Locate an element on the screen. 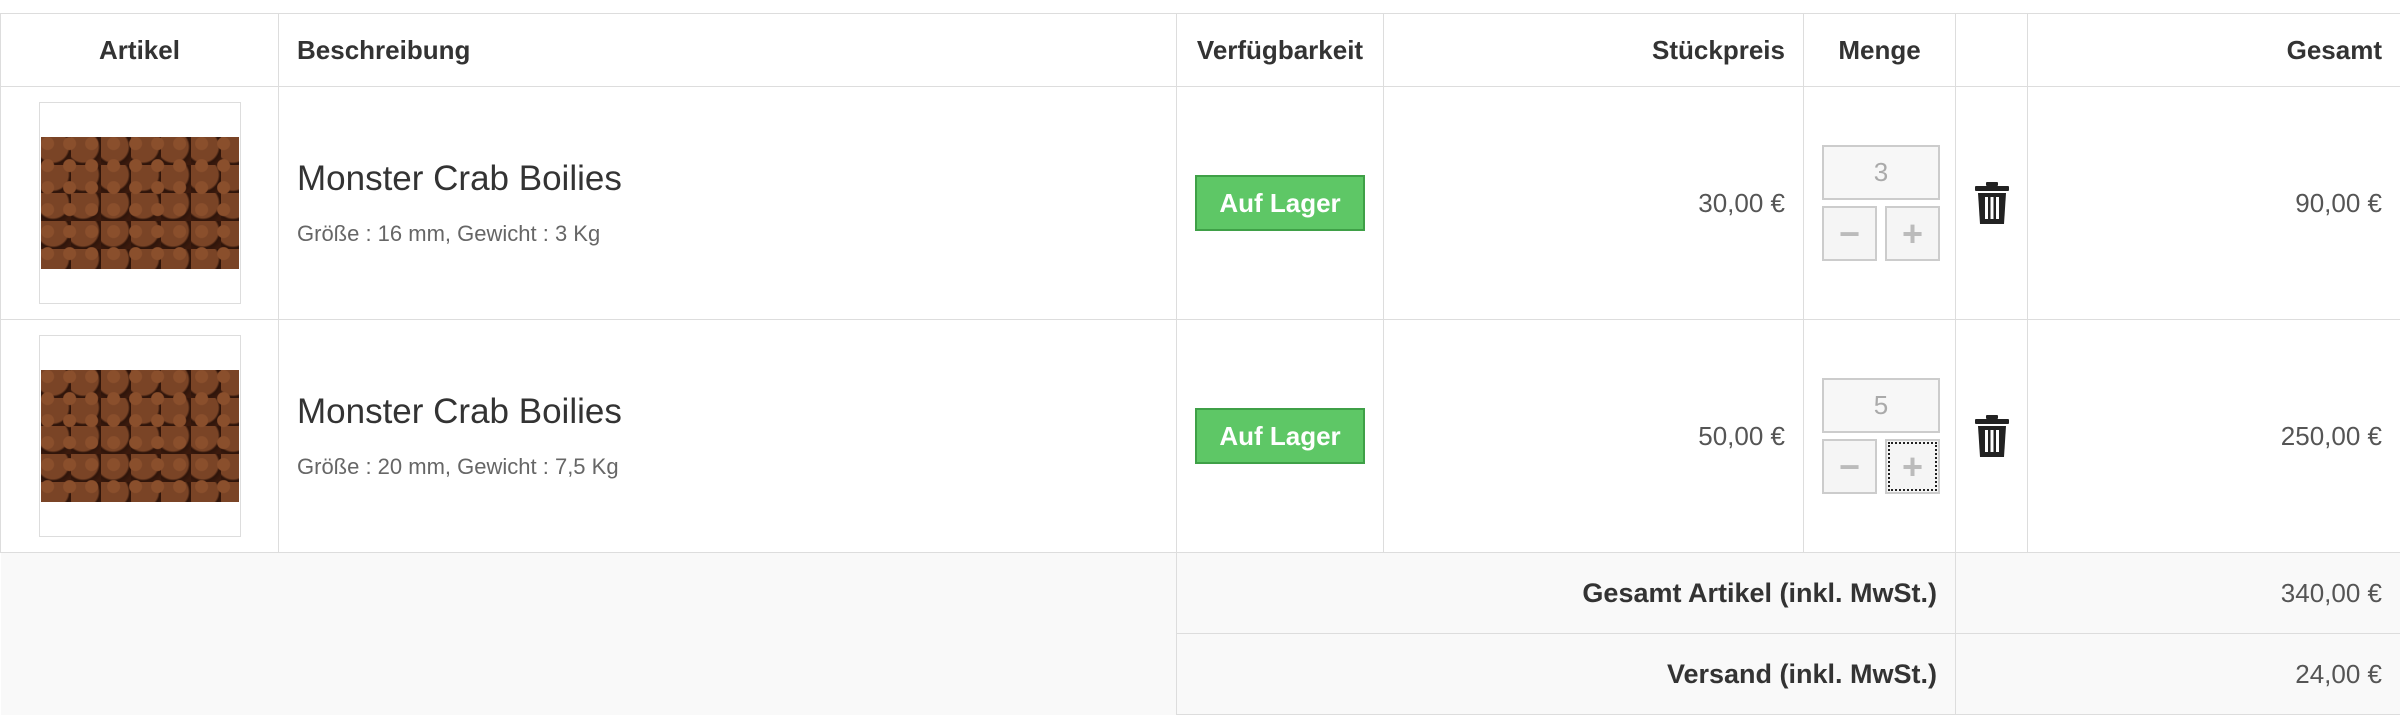 The width and height of the screenshot is (2400, 717). summary-spacer is located at coordinates (588, 633).